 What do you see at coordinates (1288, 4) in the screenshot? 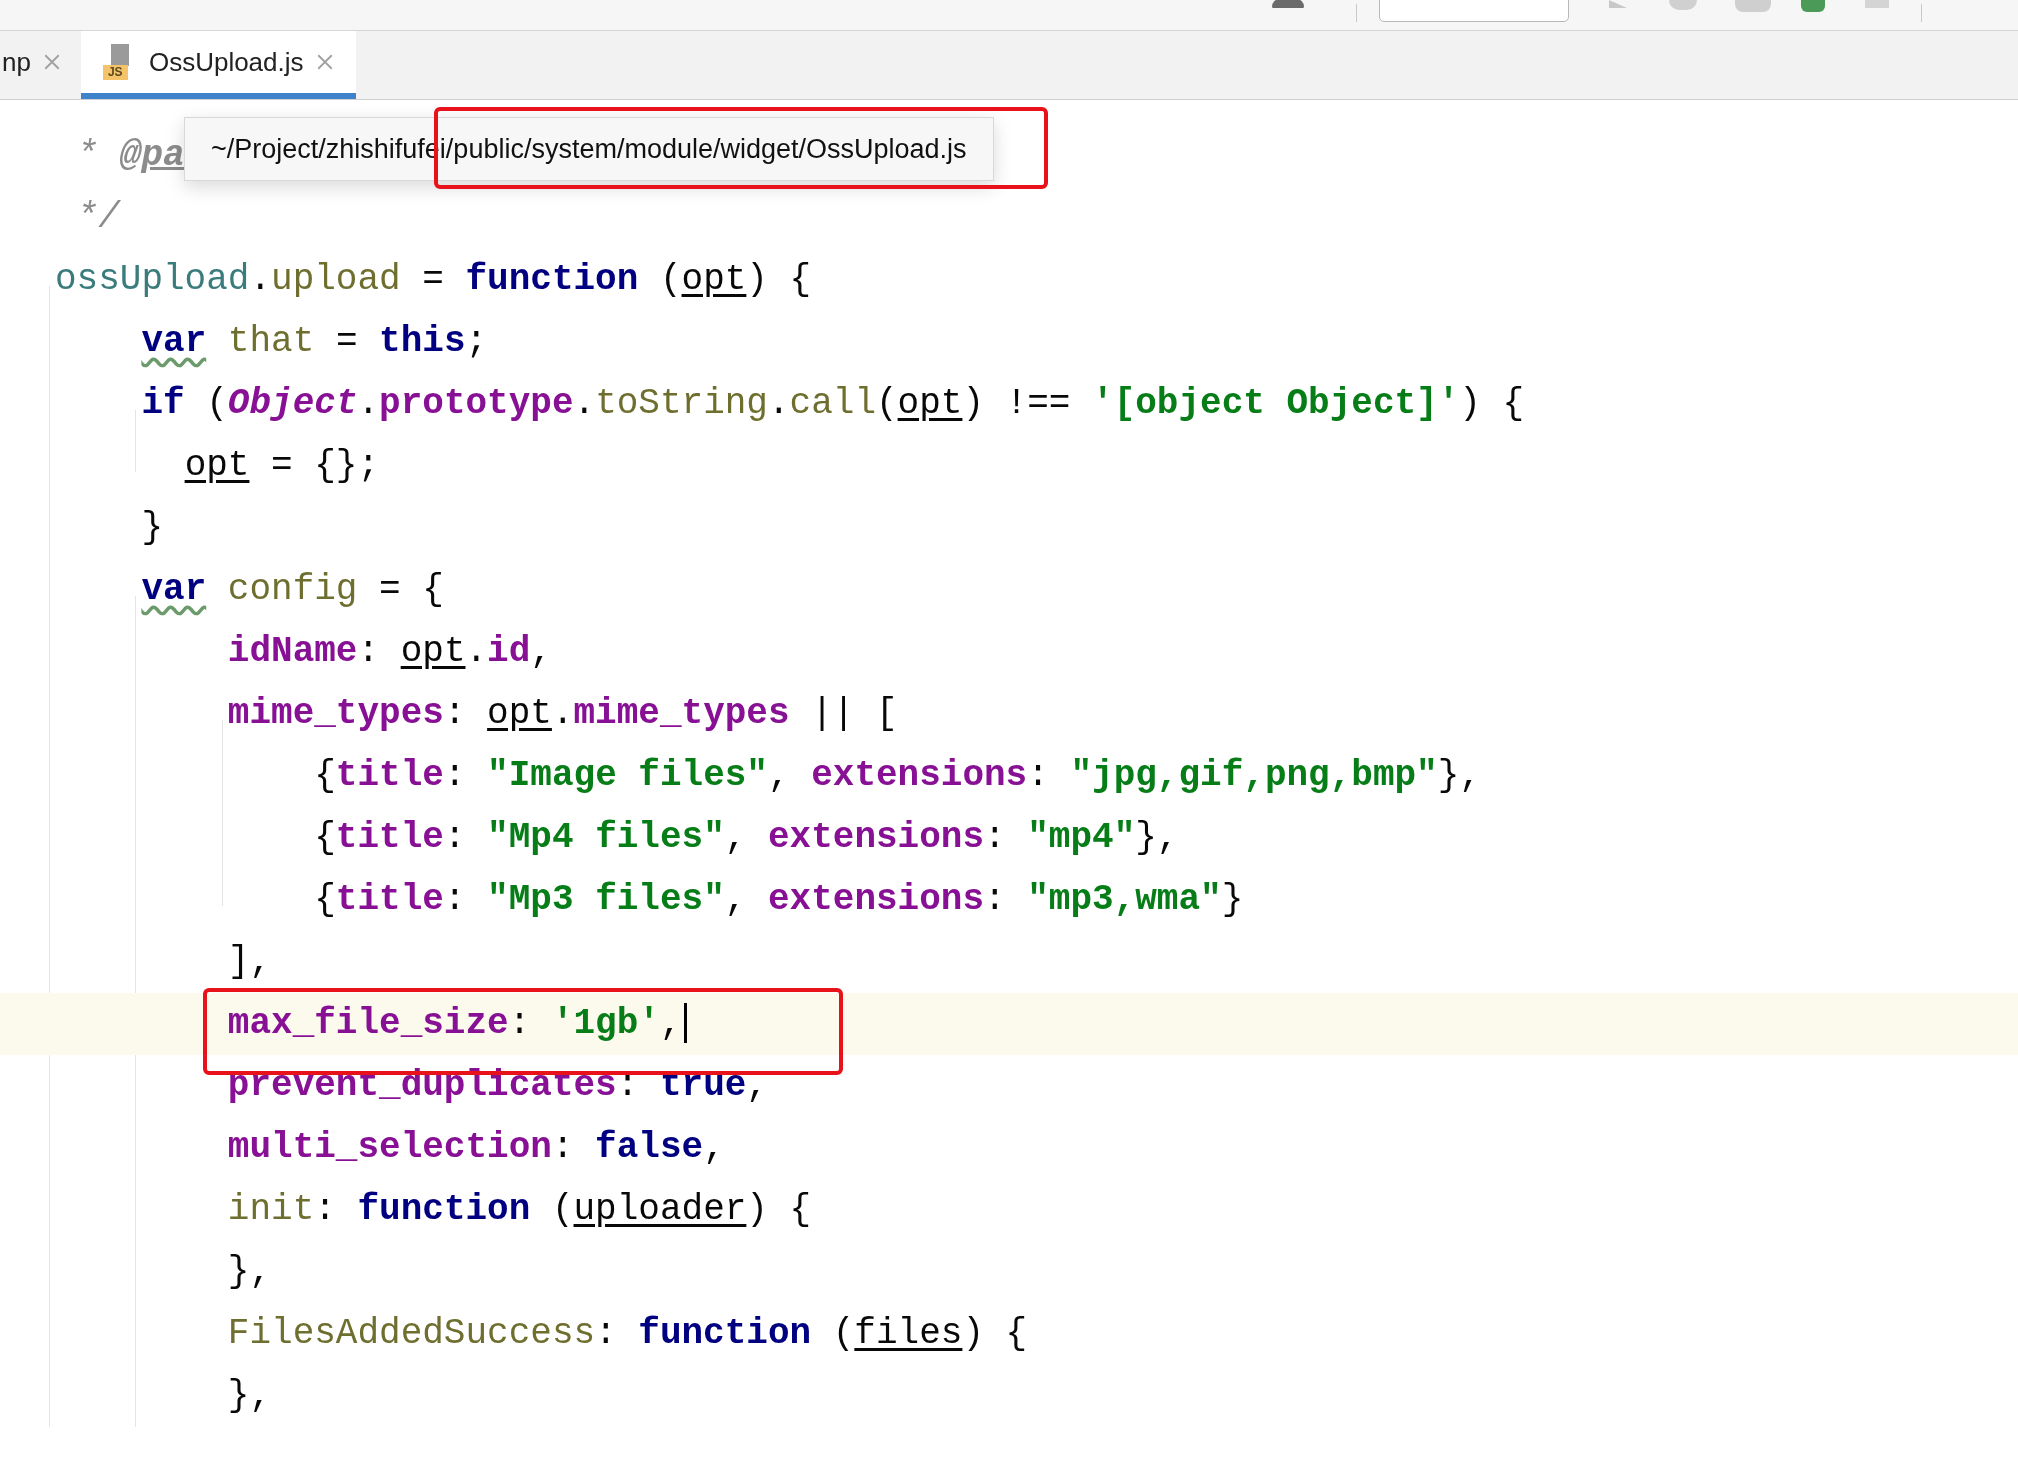
I see `user-icon` at bounding box center [1288, 4].